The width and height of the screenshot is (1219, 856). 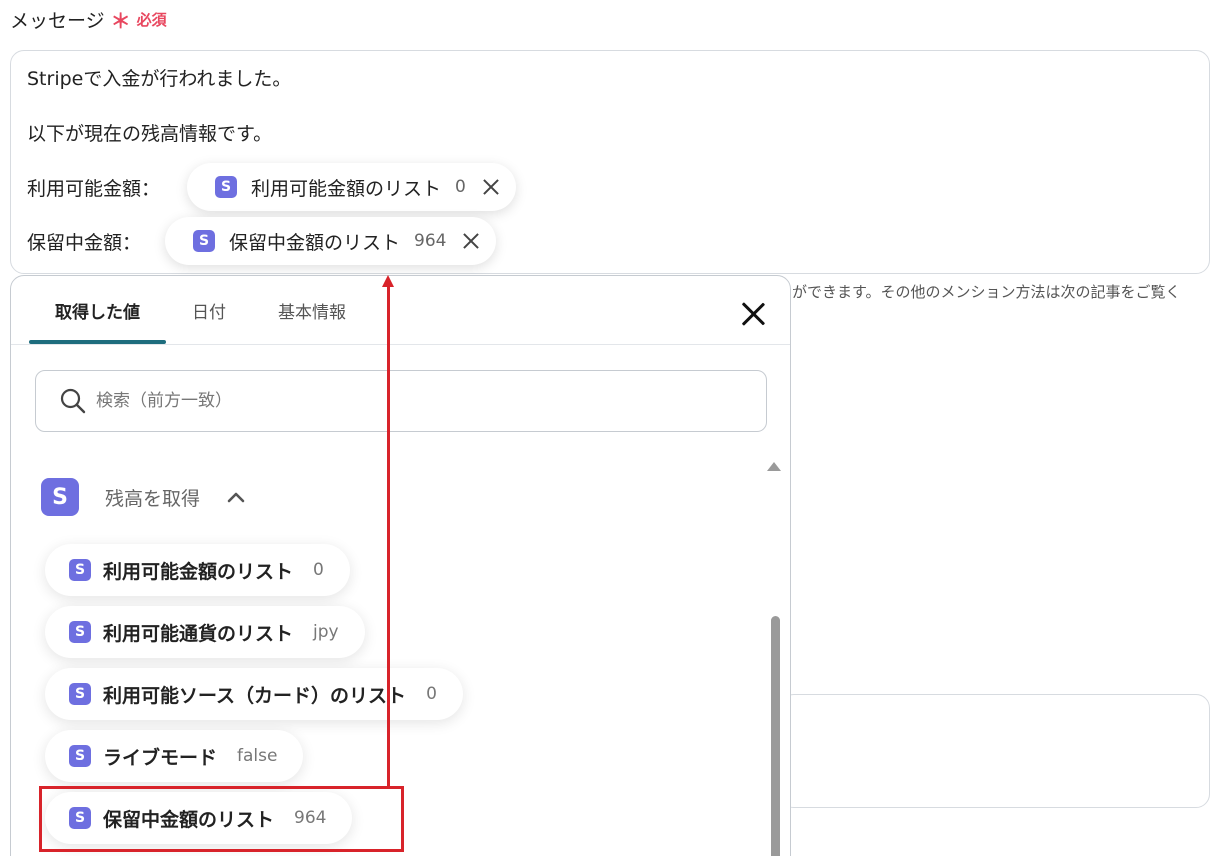 What do you see at coordinates (84, 243) in the screenshot?
I see `pending-amount-label: 保留中金額：` at bounding box center [84, 243].